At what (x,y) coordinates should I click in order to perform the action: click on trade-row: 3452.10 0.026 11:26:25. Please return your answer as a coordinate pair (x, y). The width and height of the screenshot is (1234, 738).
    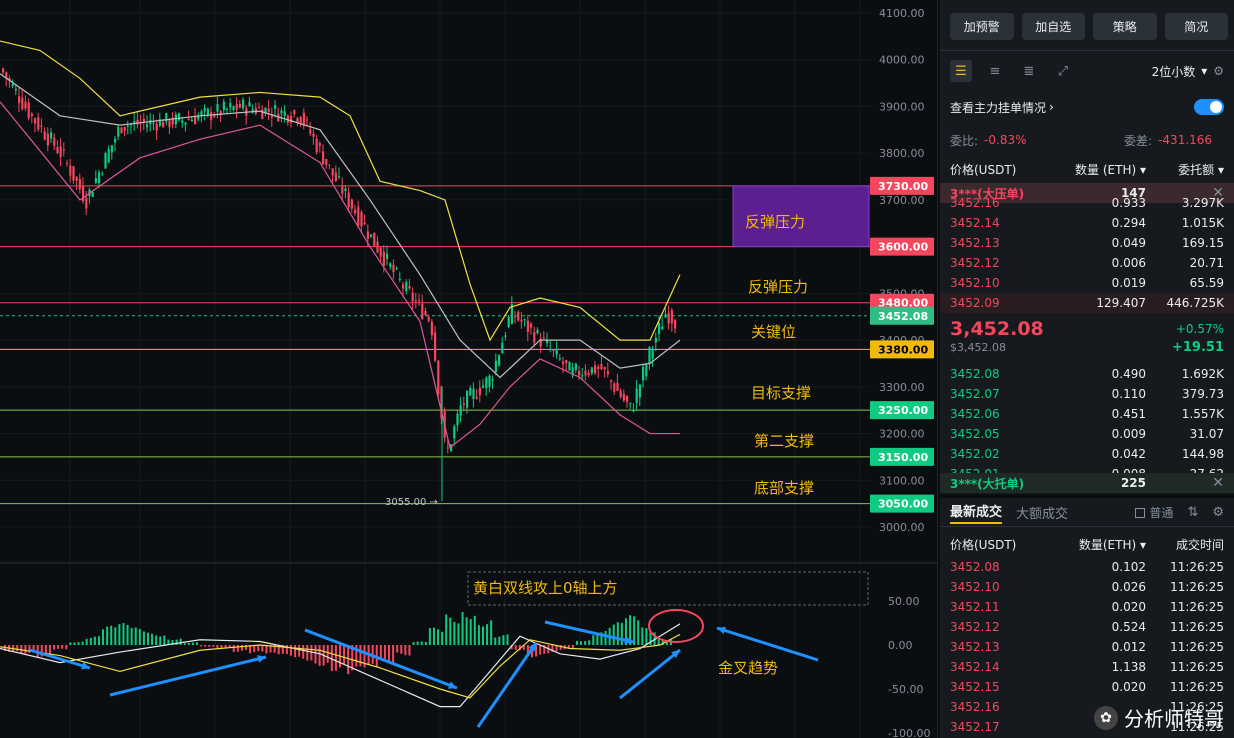
    Looking at the image, I should click on (1087, 587).